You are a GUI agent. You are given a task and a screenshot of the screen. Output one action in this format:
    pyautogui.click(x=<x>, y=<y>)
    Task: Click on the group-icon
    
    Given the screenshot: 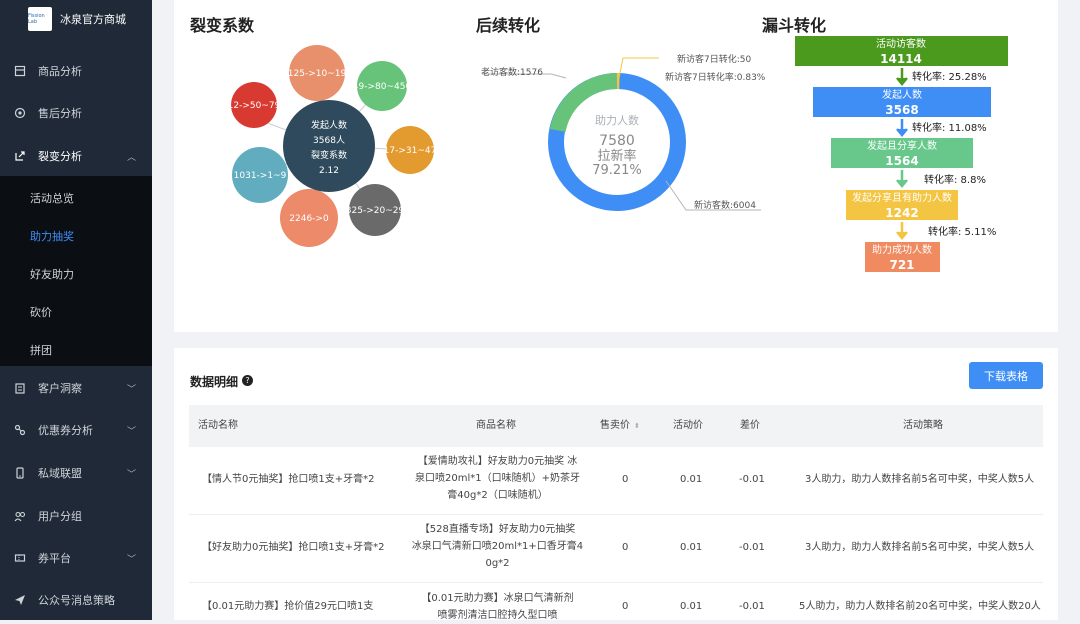 What is the action you would take?
    pyautogui.click(x=20, y=516)
    